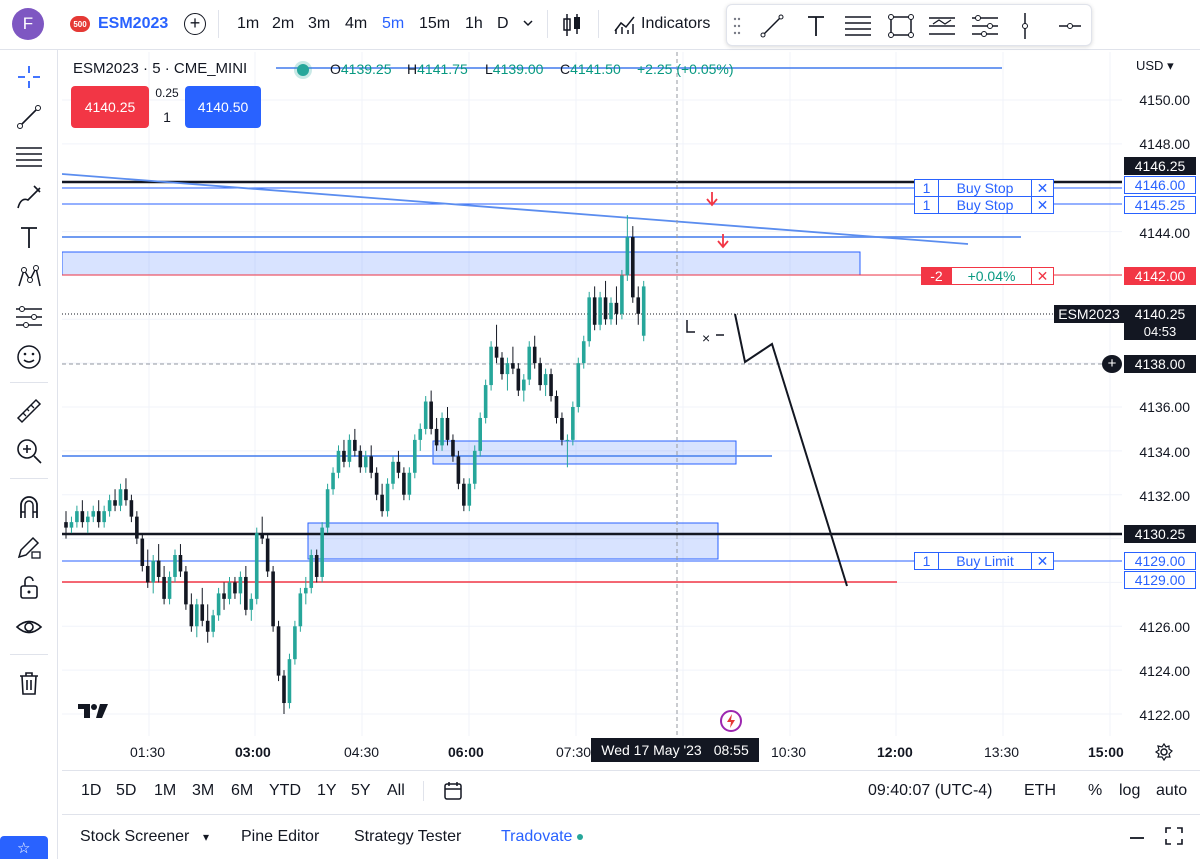 The height and width of the screenshot is (859, 1200). I want to click on crosshair-icon, so click(29, 77).